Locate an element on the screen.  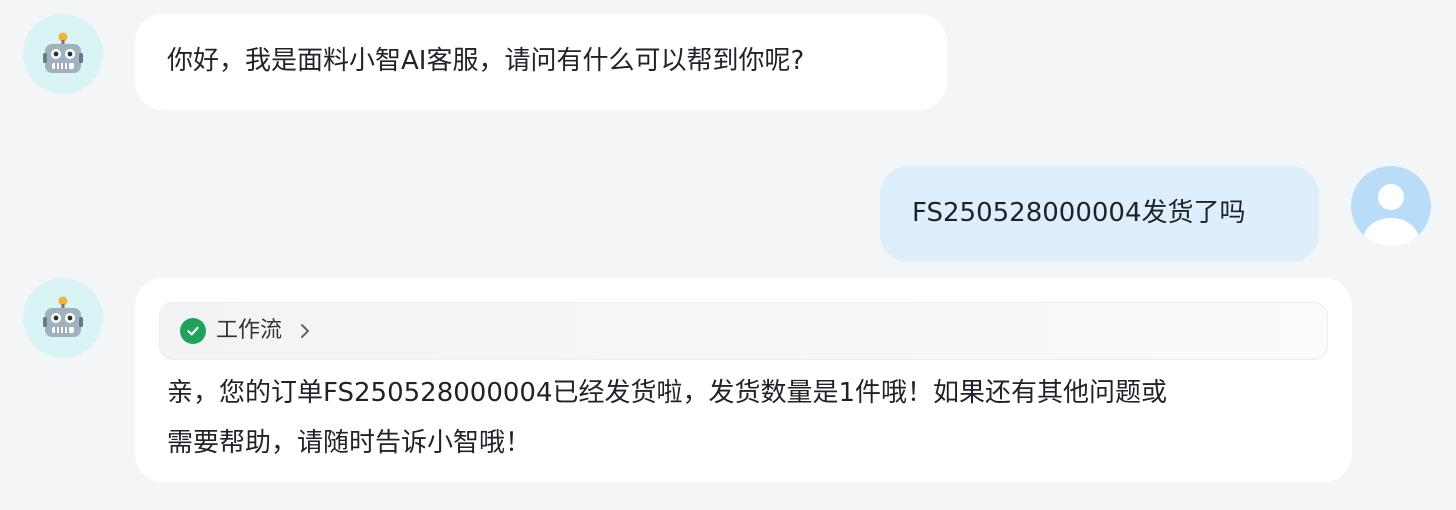
workflow-label: 工作流 is located at coordinates (249, 330).